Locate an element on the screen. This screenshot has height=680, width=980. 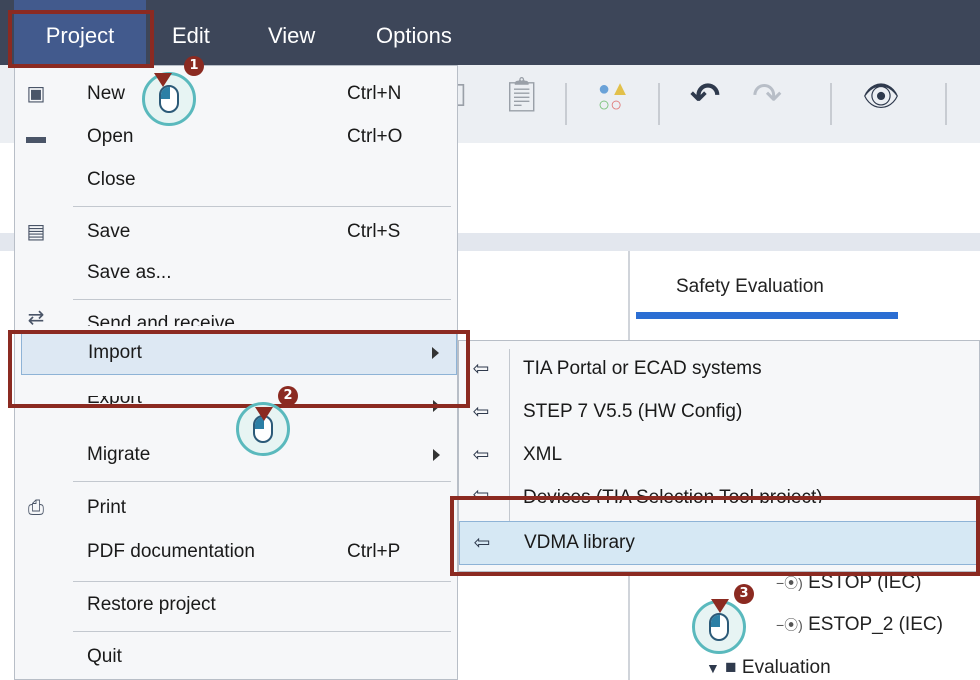
menu-item-pdf-documentation: PDF documentation Ctrl+P is located at coordinates (236, 552).